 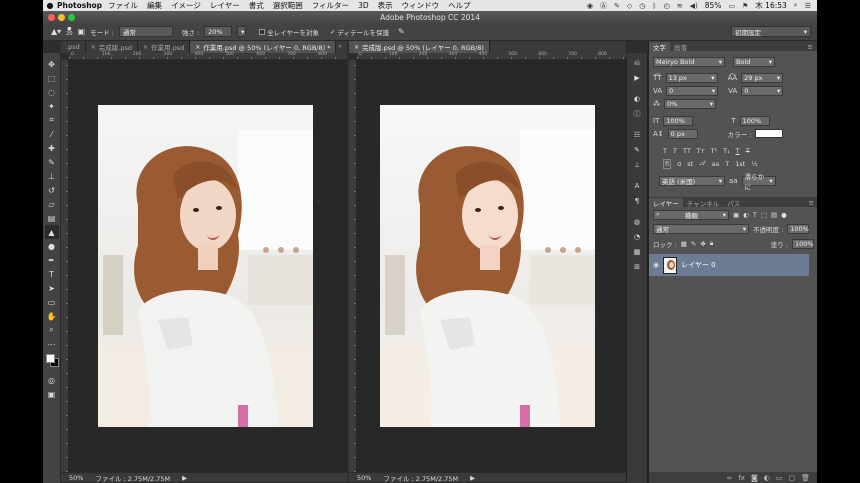 I want to click on eraser-tool-icon: ▱, so click(x=52, y=204).